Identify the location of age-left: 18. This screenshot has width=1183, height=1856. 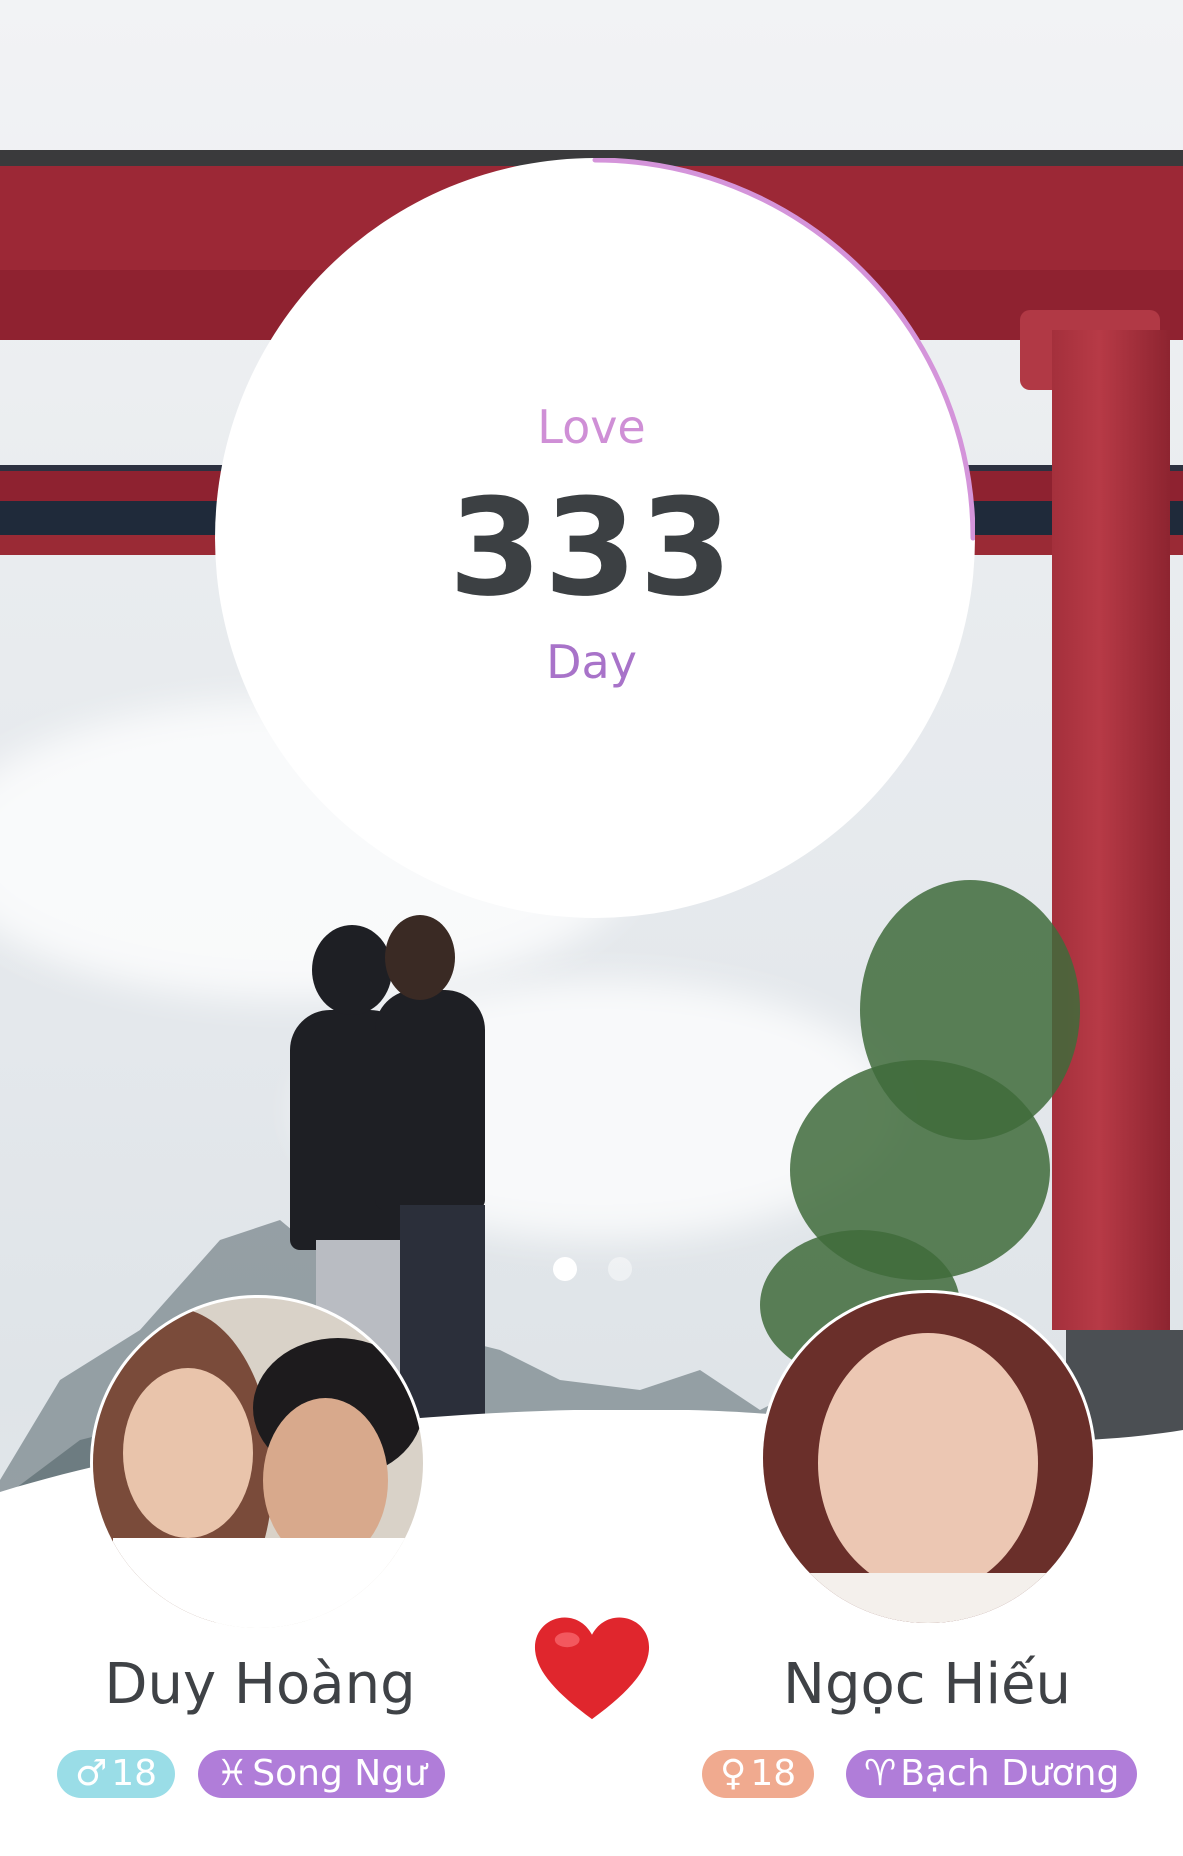
(134, 1773).